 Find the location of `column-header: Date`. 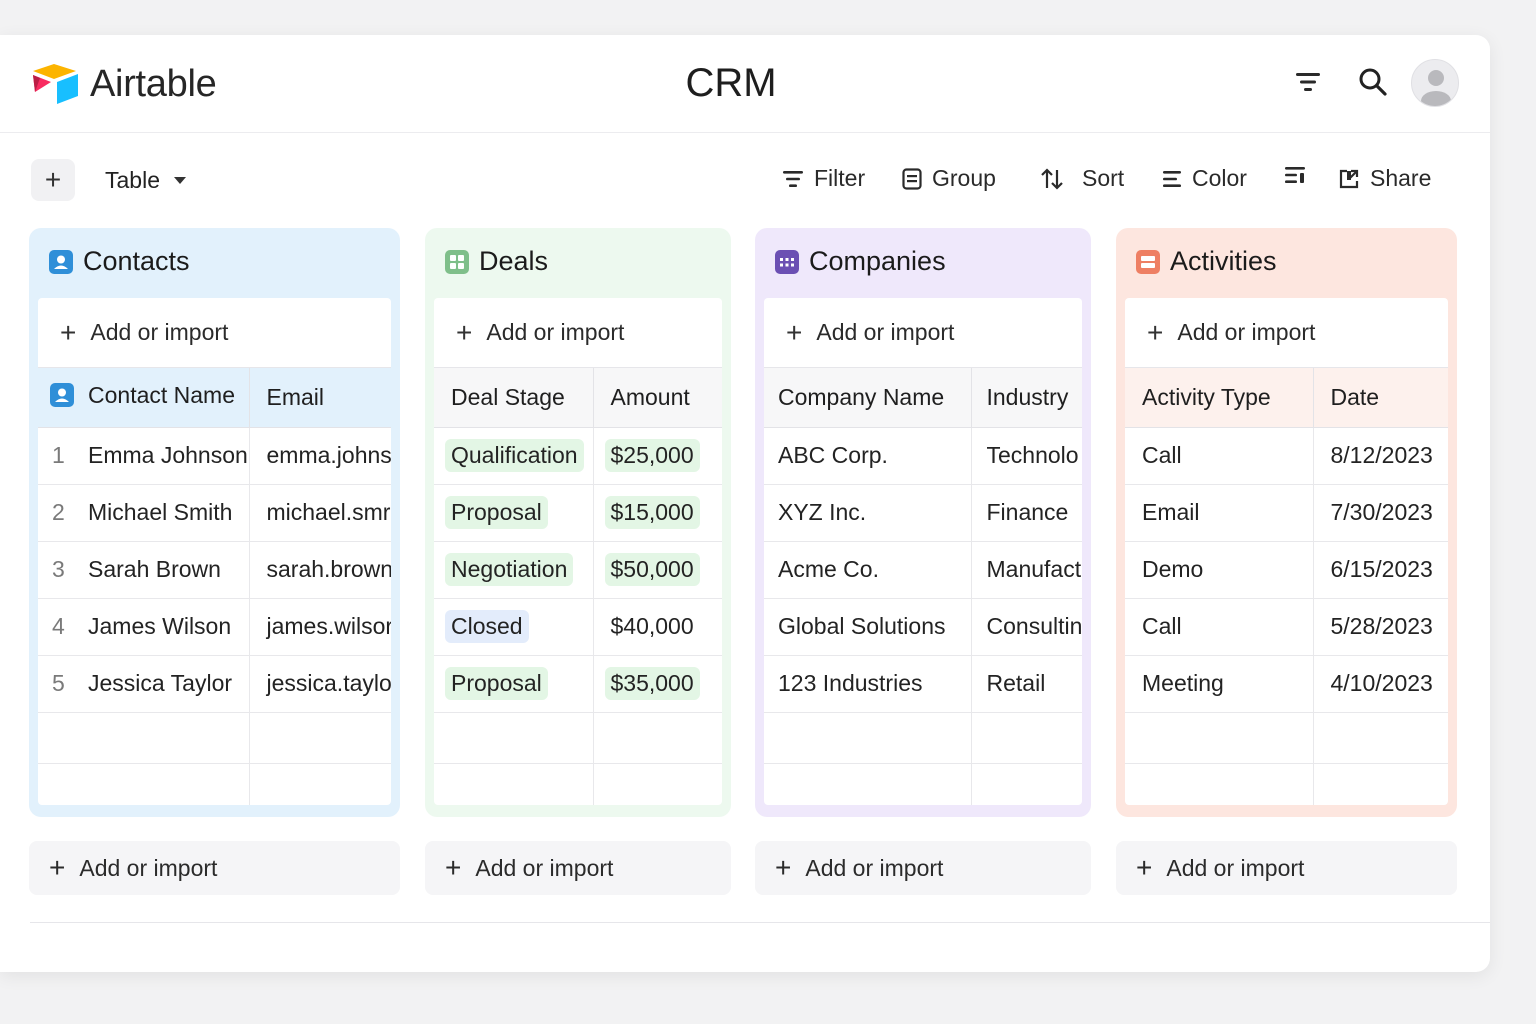

column-header: Date is located at coordinates (1380, 398).